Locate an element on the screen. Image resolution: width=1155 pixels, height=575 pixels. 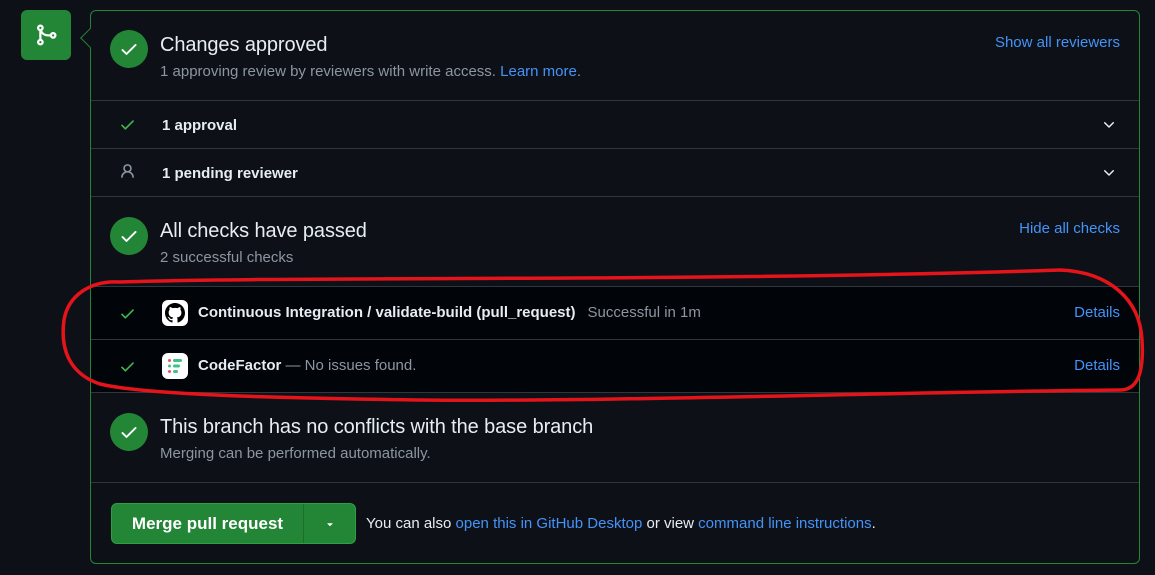
check-item-status: — No issues found. is located at coordinates (351, 365).